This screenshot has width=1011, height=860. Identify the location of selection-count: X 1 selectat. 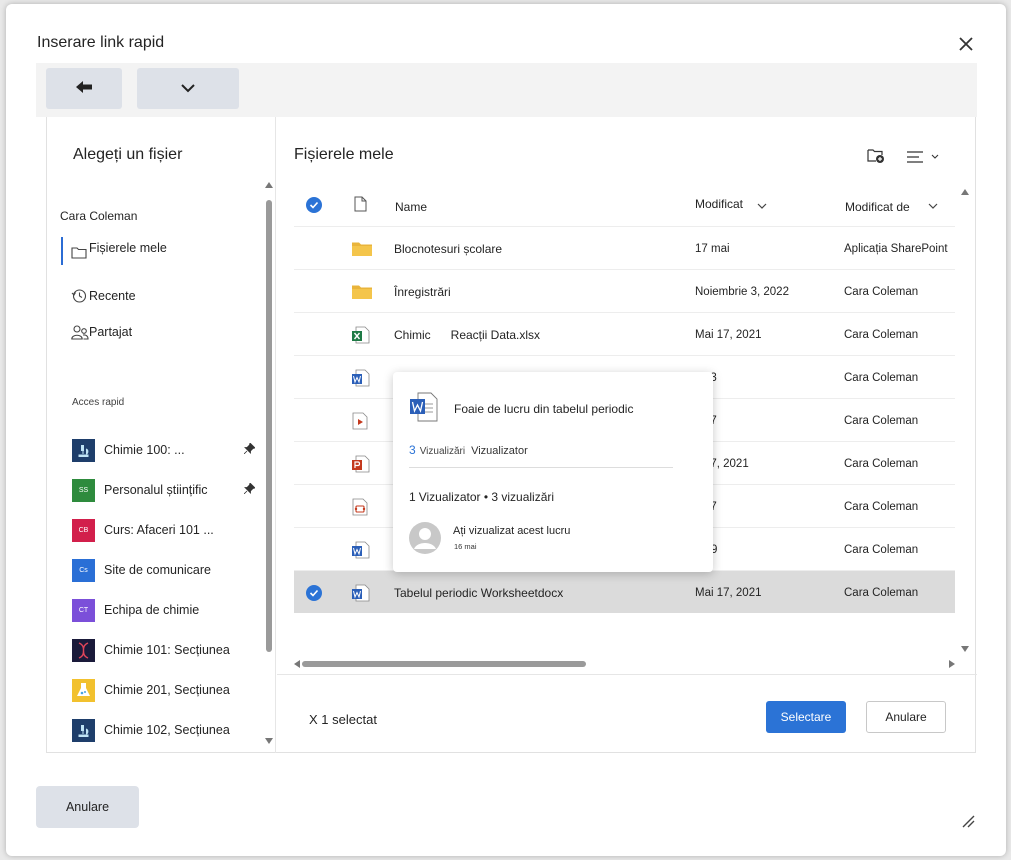
(343, 719).